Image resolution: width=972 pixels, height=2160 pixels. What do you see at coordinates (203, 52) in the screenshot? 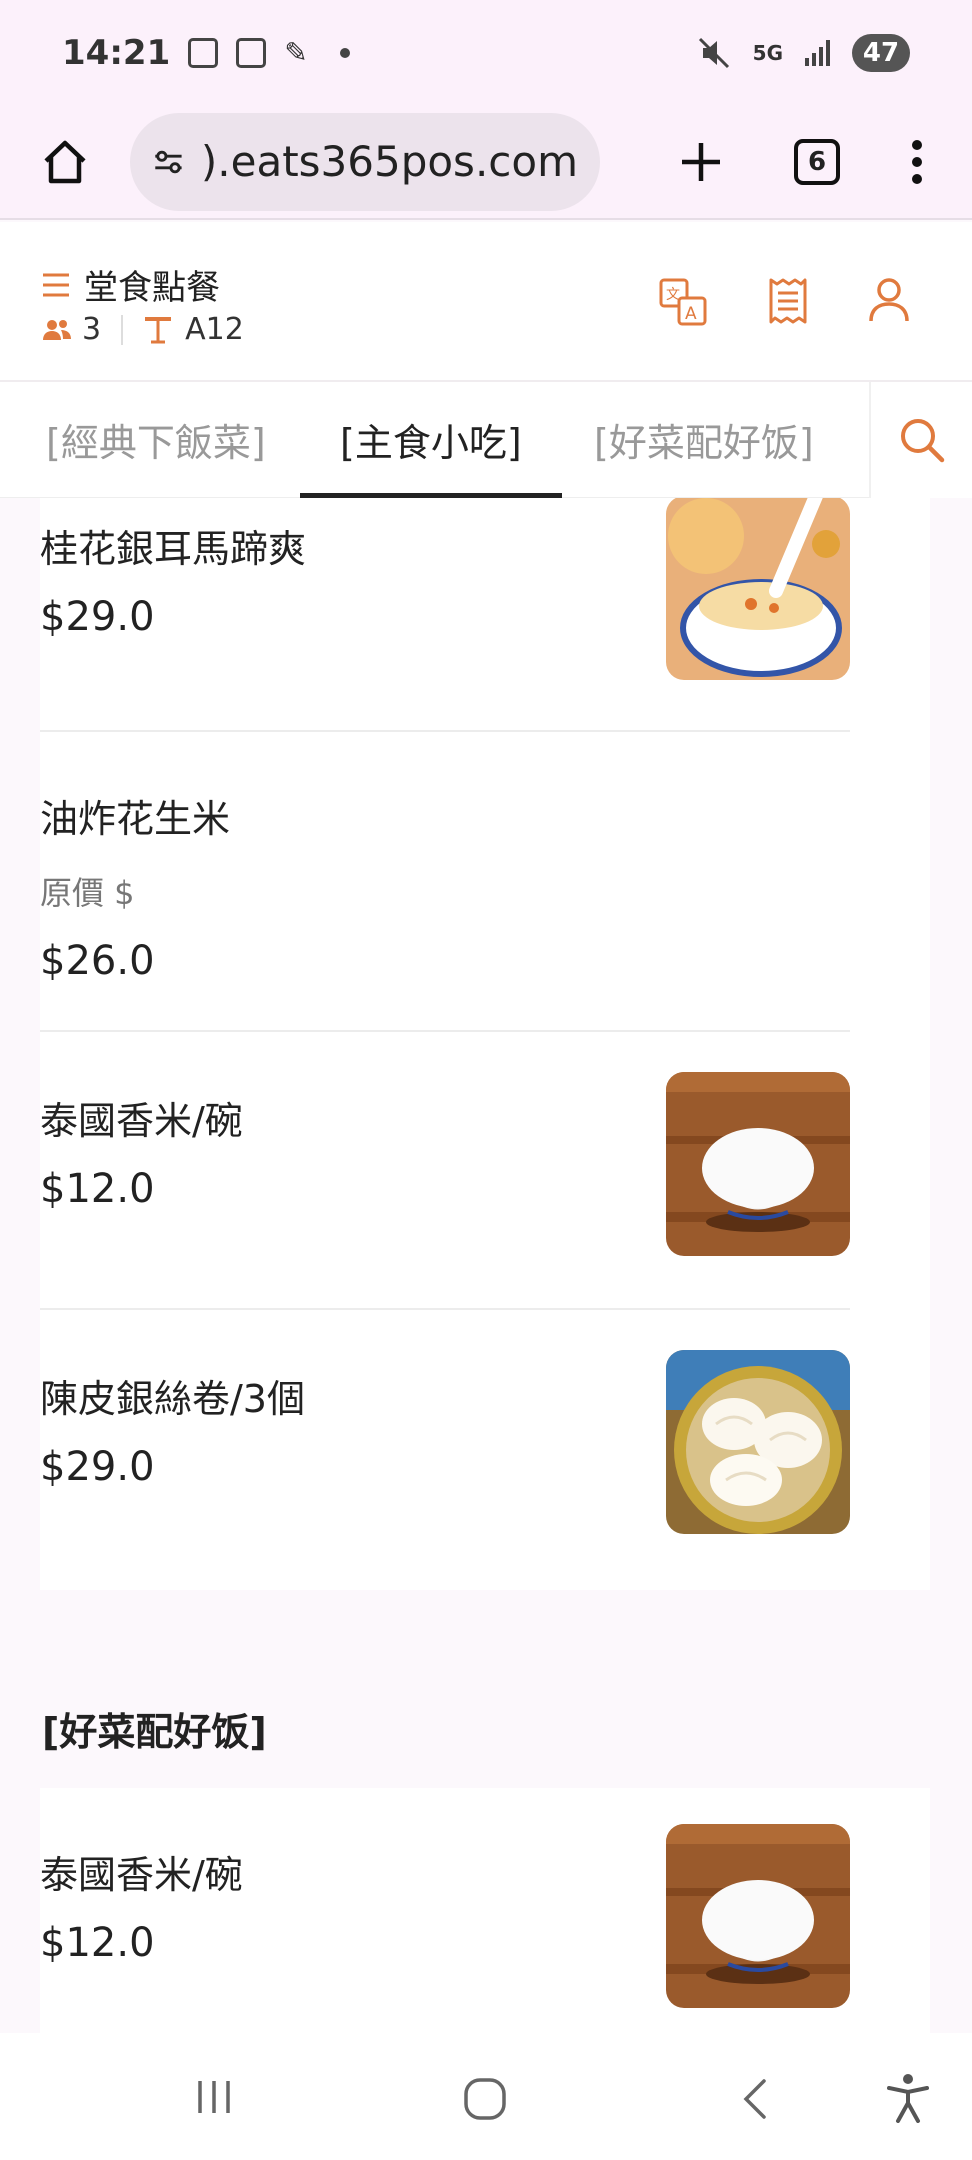
I see `screenshot-icon` at bounding box center [203, 52].